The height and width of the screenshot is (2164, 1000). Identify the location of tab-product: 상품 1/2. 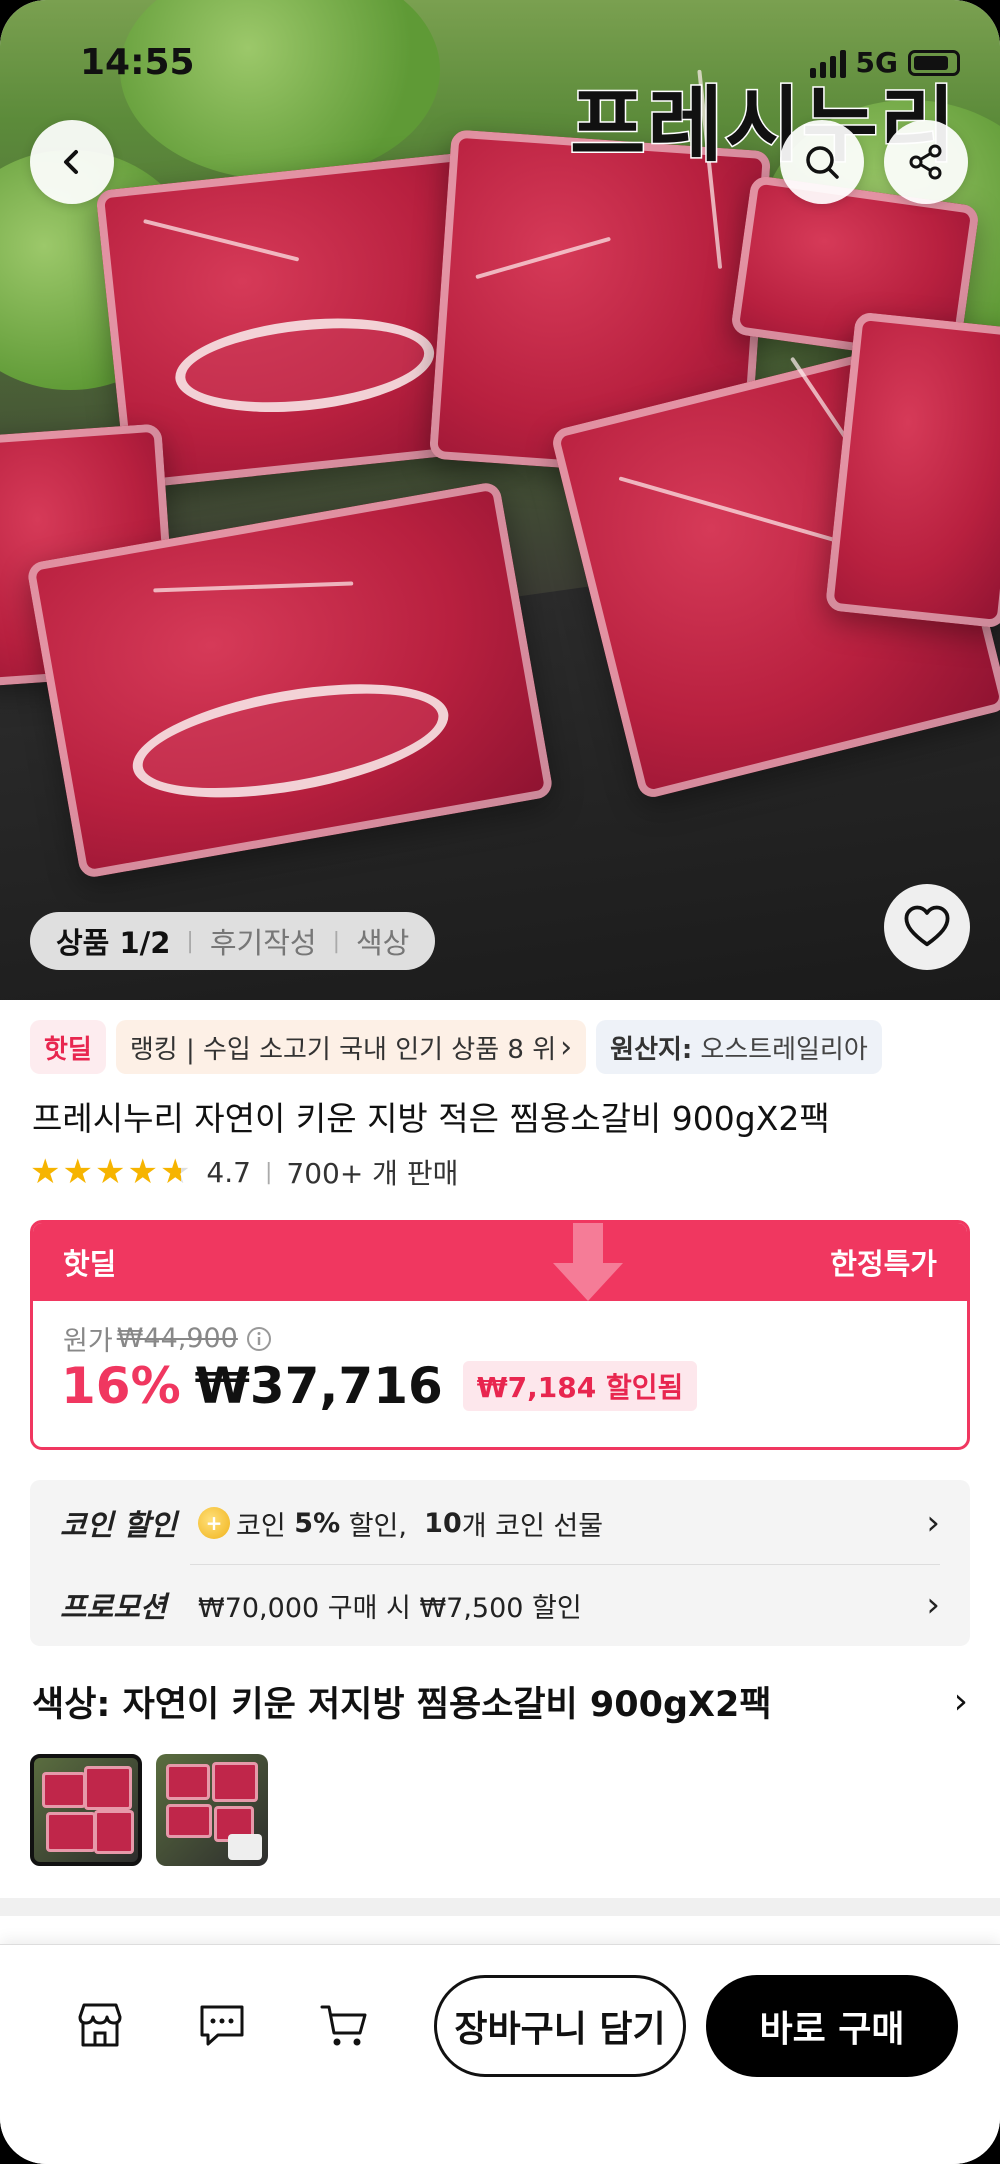
(113, 941).